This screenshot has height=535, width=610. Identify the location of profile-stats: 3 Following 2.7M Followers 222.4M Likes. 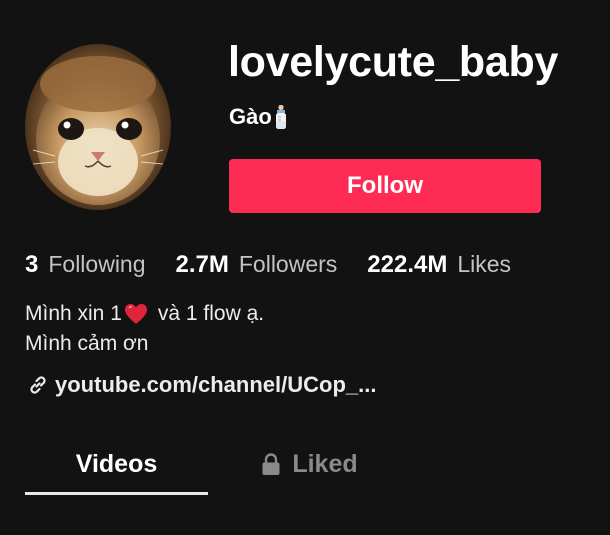
(268, 264).